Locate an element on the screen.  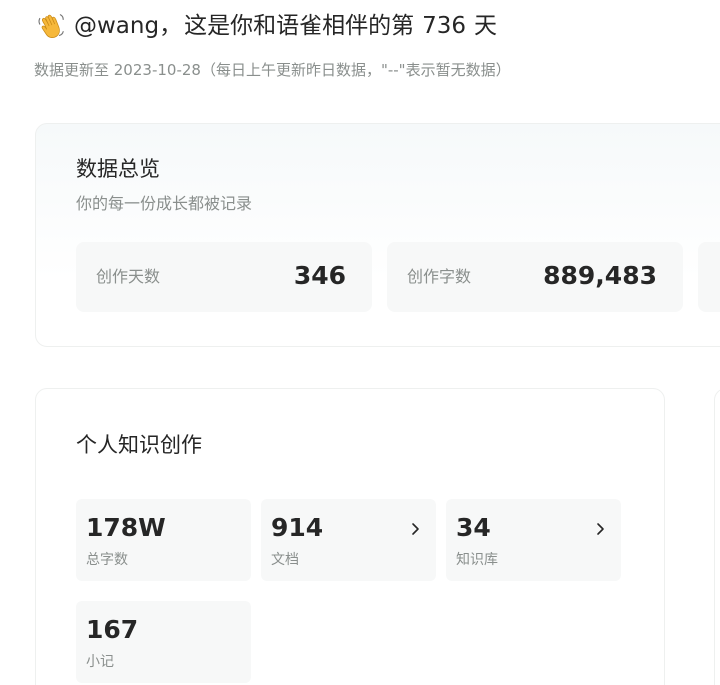
update-note: 数据更新至 2023-10-28（每日上午更新昨日数据，"--"表示暂无数据） is located at coordinates (272, 70).